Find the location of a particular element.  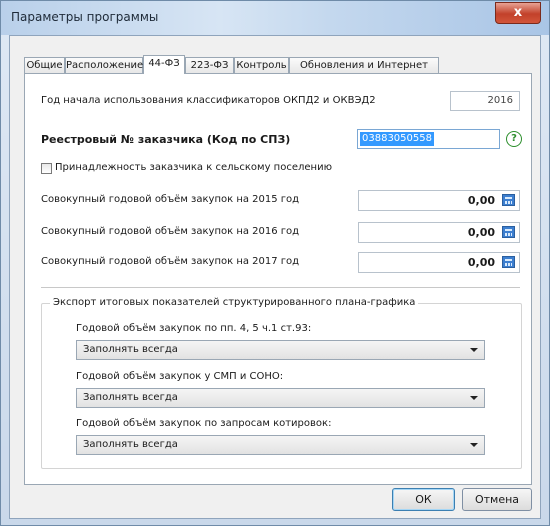

classifier-year-field: 2016 is located at coordinates (485, 101).